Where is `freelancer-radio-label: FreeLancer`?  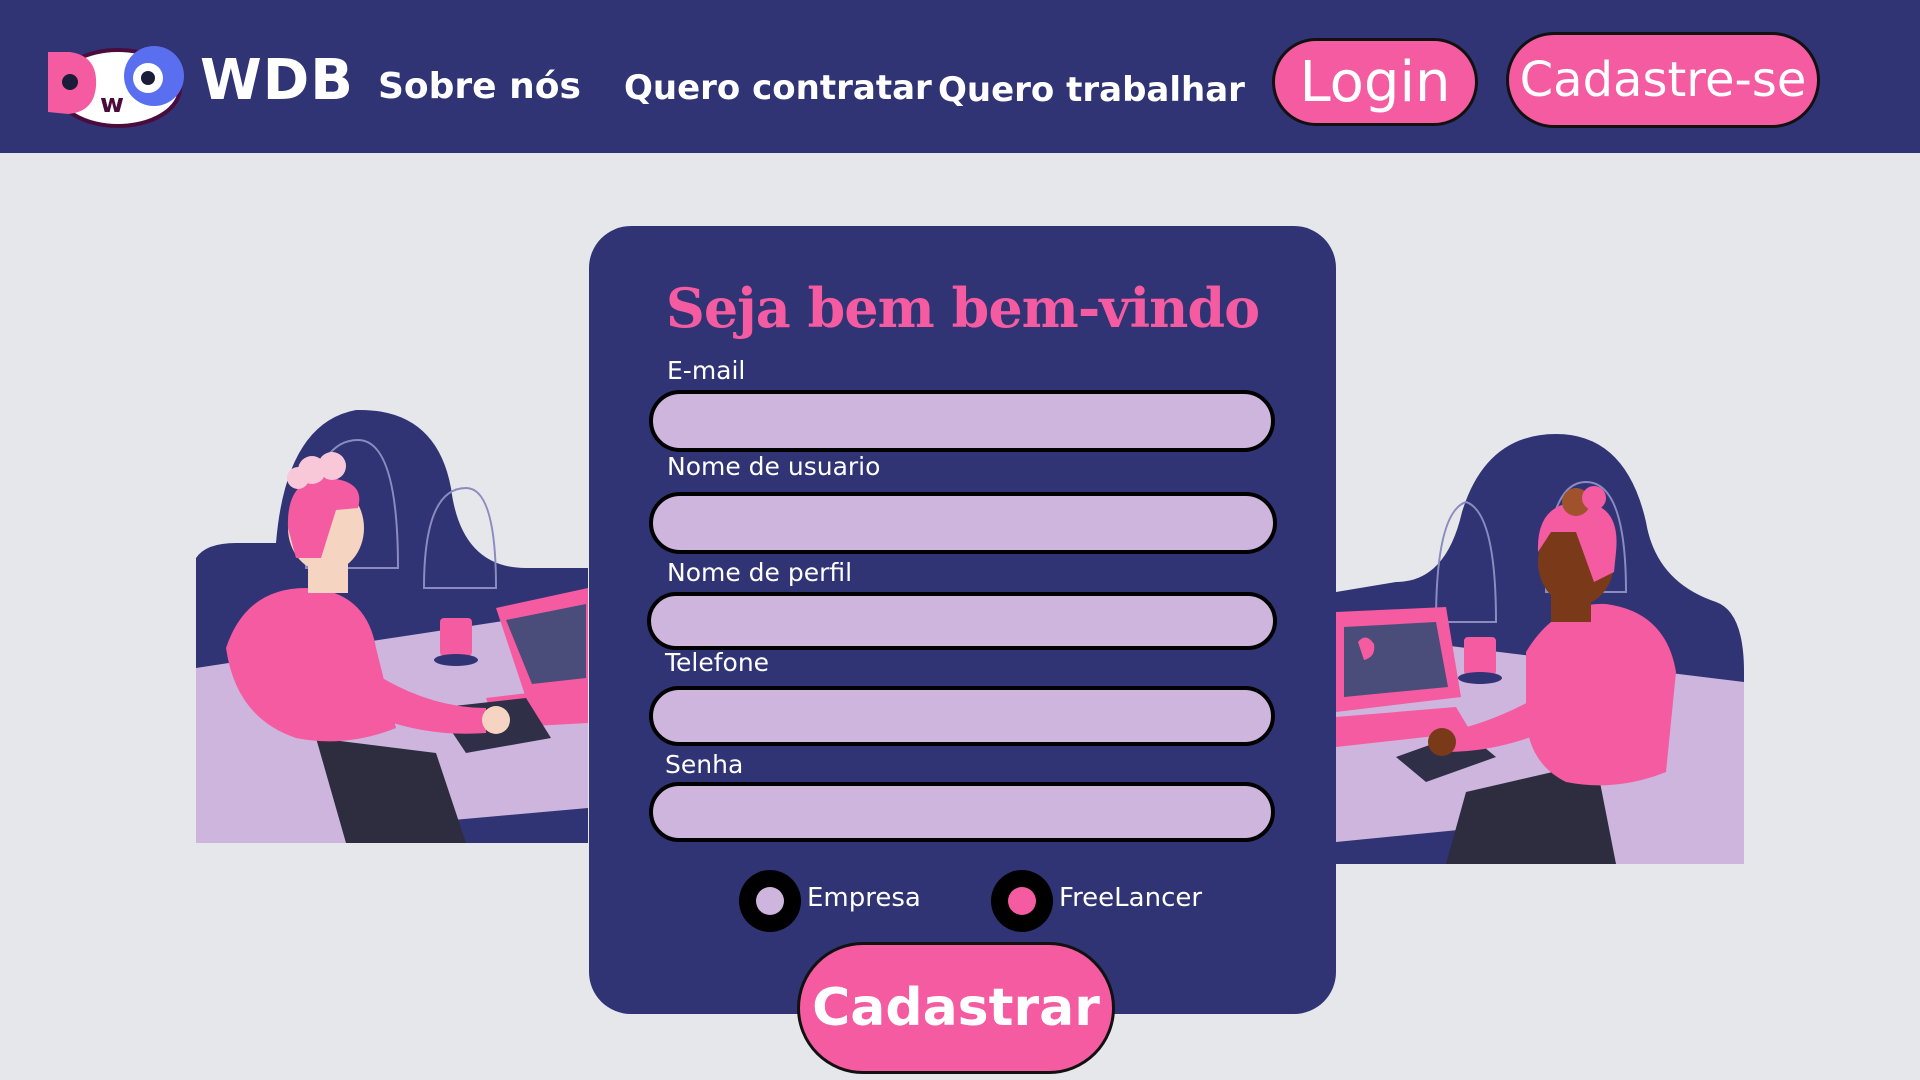 freelancer-radio-label: FreeLancer is located at coordinates (1130, 898).